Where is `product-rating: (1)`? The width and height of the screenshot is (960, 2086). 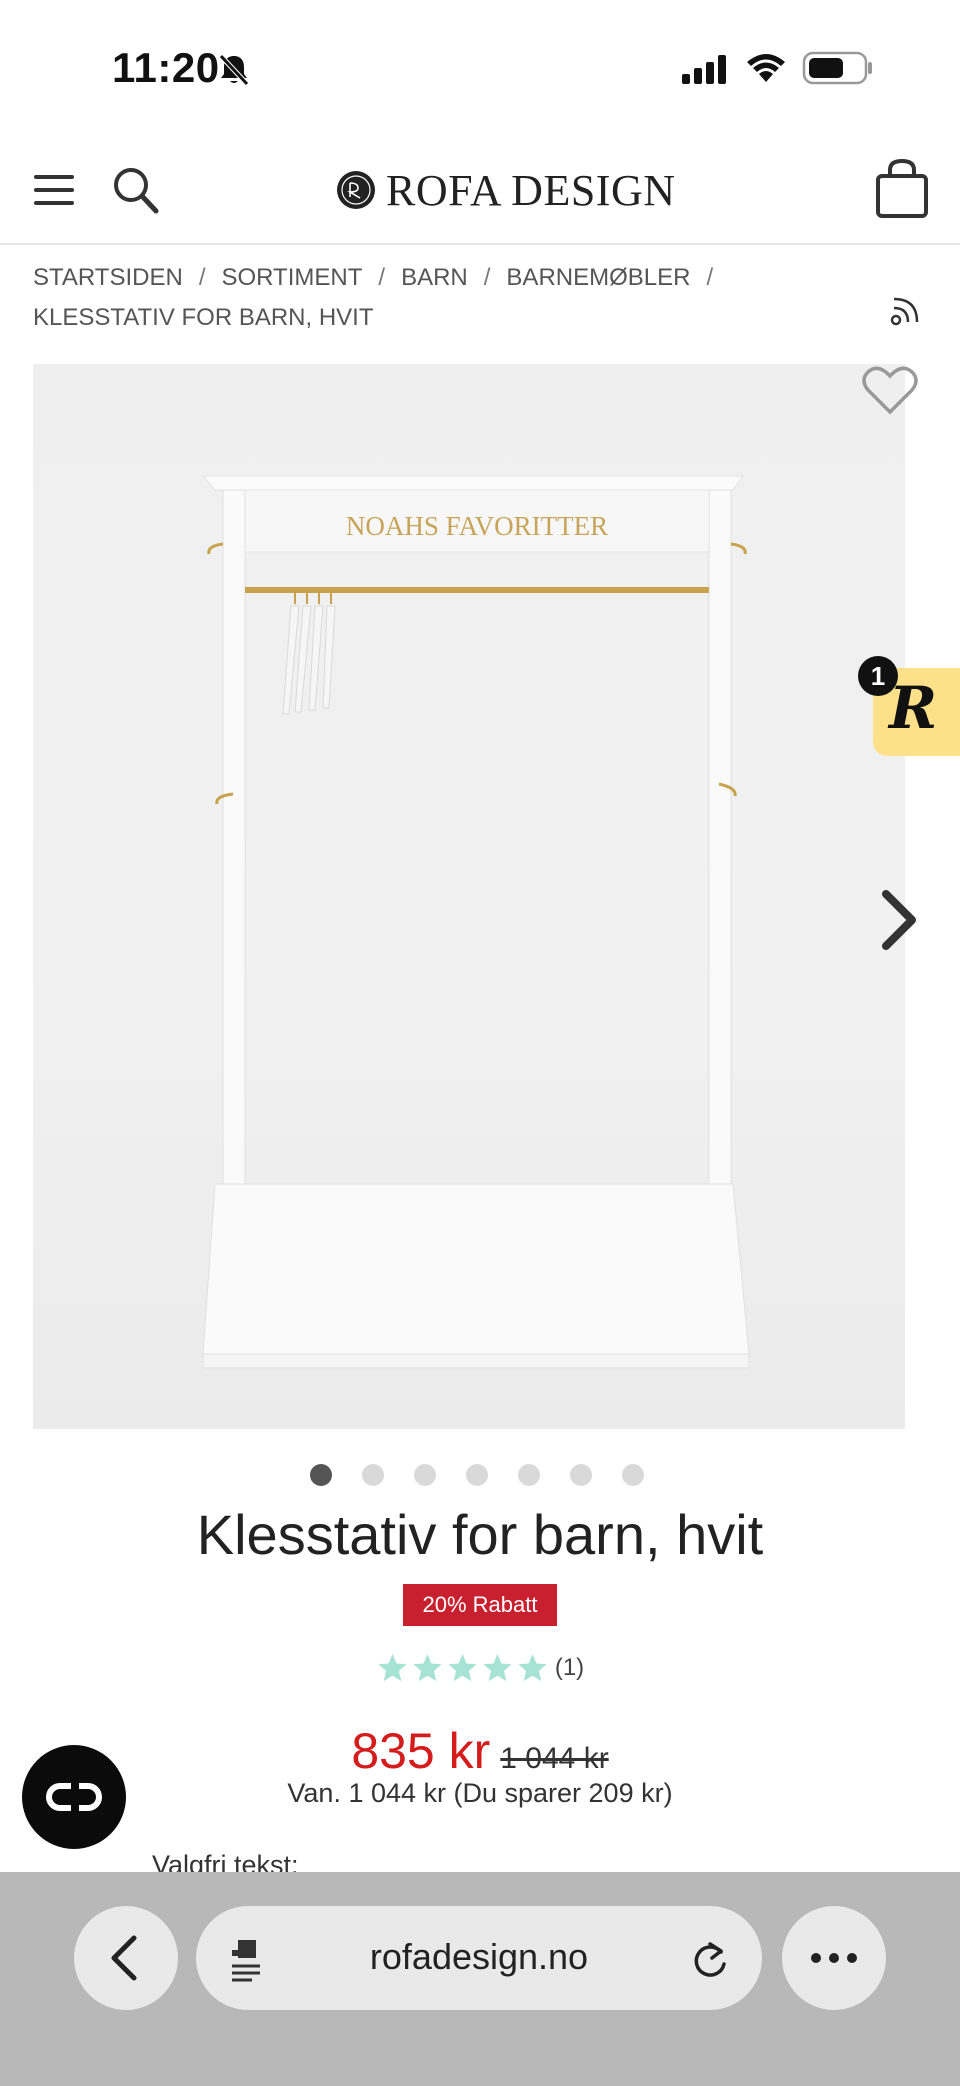
product-rating: (1) is located at coordinates (480, 1668).